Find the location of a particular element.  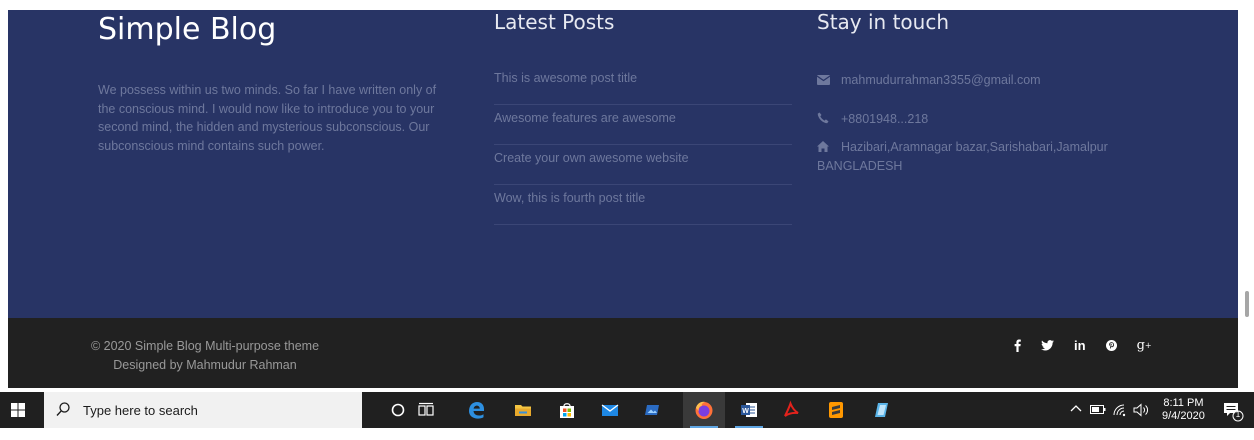

designer-credit: Designed by Mahmudur Rahman is located at coordinates (205, 365).